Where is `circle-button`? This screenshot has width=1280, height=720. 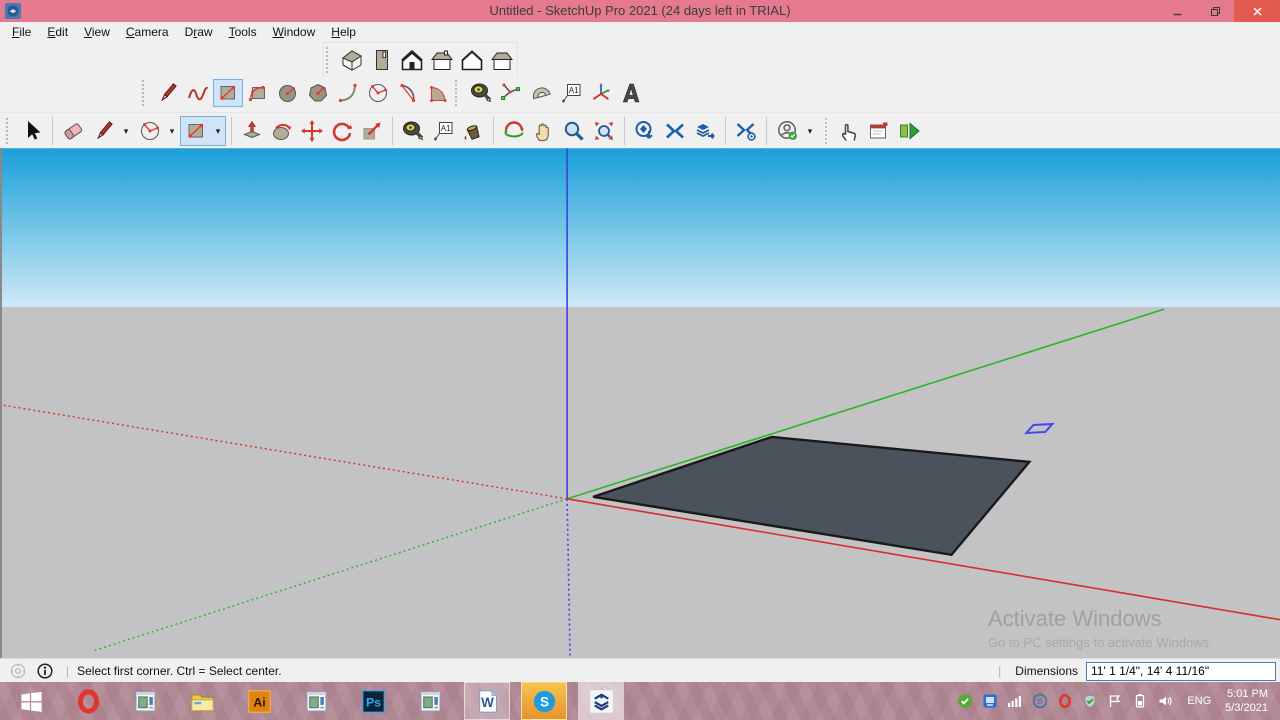
circle-button is located at coordinates (288, 93).